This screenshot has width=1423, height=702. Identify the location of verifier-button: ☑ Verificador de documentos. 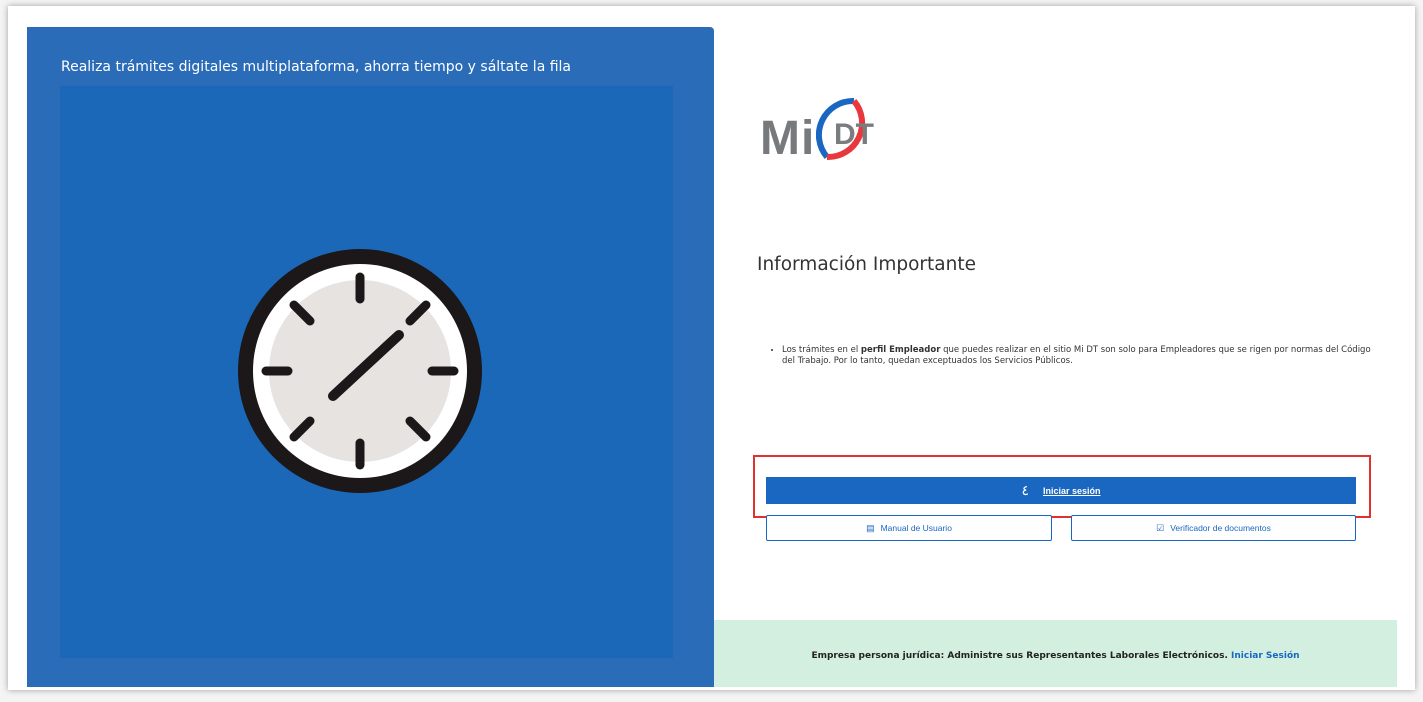
(1213, 528).